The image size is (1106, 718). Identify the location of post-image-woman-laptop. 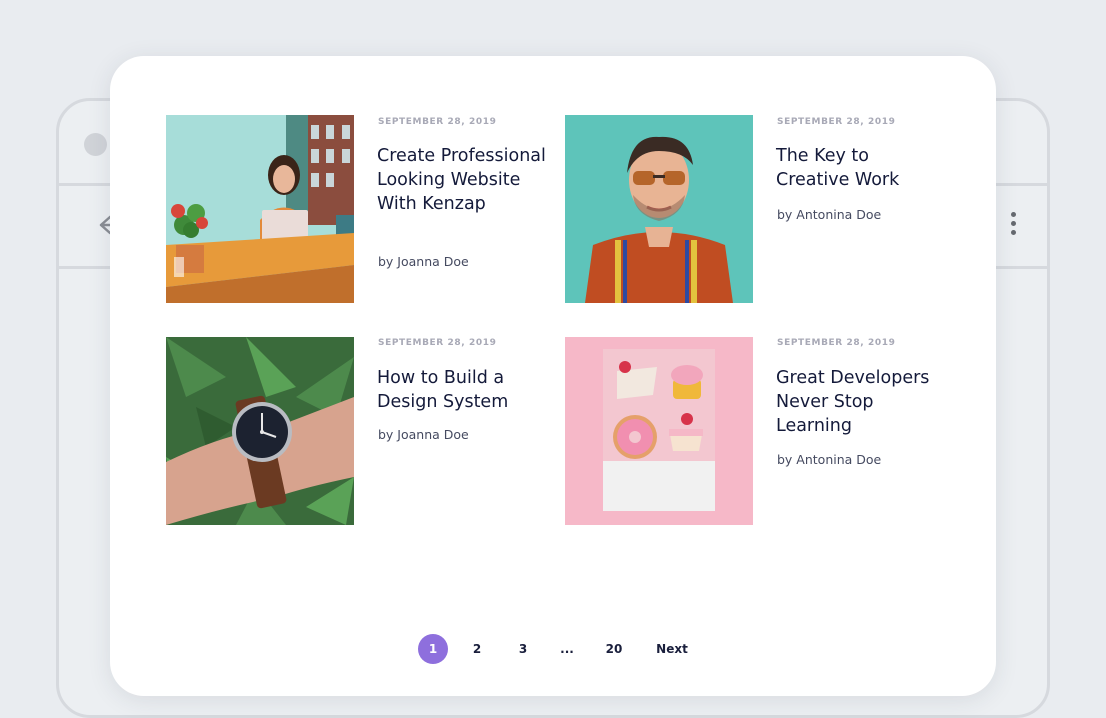
(260, 209).